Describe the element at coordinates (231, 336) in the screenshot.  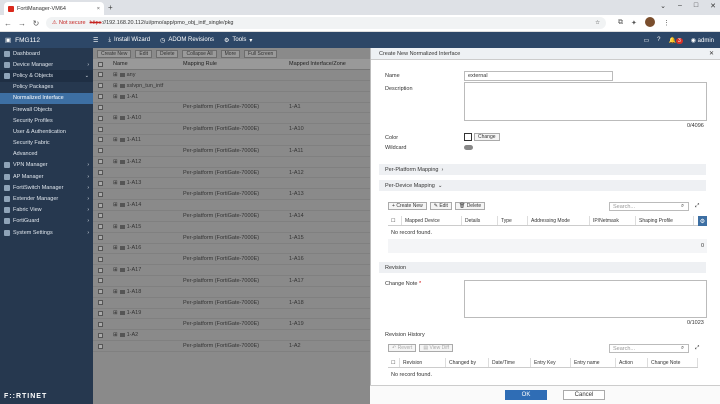
I see `table-row: ⊞ 1-A2` at that location.